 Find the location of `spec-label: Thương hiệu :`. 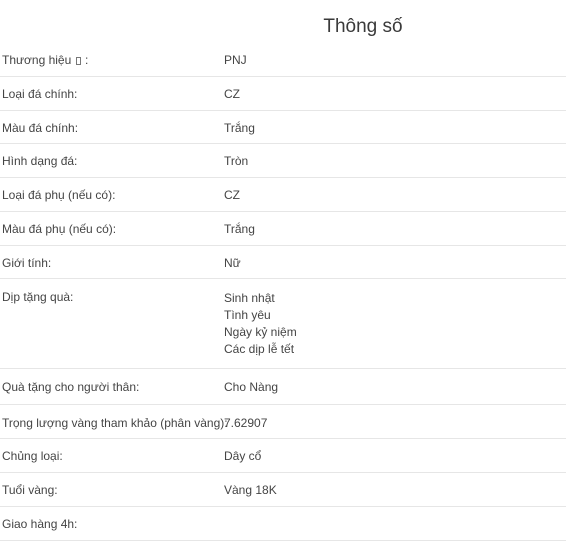

spec-label: Thương hiệu : is located at coordinates (45, 60).